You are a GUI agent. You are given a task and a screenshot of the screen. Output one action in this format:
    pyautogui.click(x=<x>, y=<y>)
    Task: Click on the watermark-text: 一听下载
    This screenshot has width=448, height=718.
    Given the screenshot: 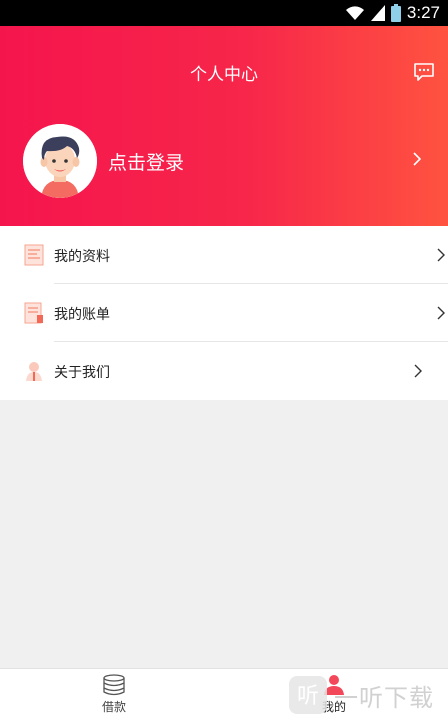 What is the action you would take?
    pyautogui.click(x=384, y=697)
    